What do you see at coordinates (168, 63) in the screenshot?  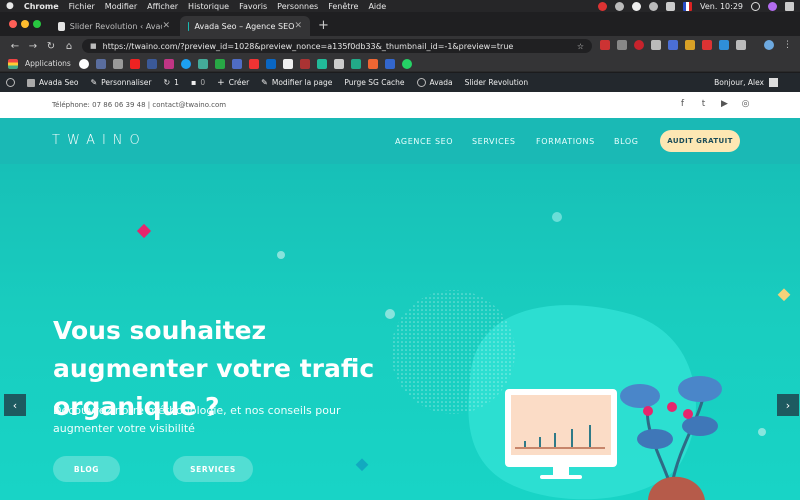 I see `instagram-bookmark-icon` at bounding box center [168, 63].